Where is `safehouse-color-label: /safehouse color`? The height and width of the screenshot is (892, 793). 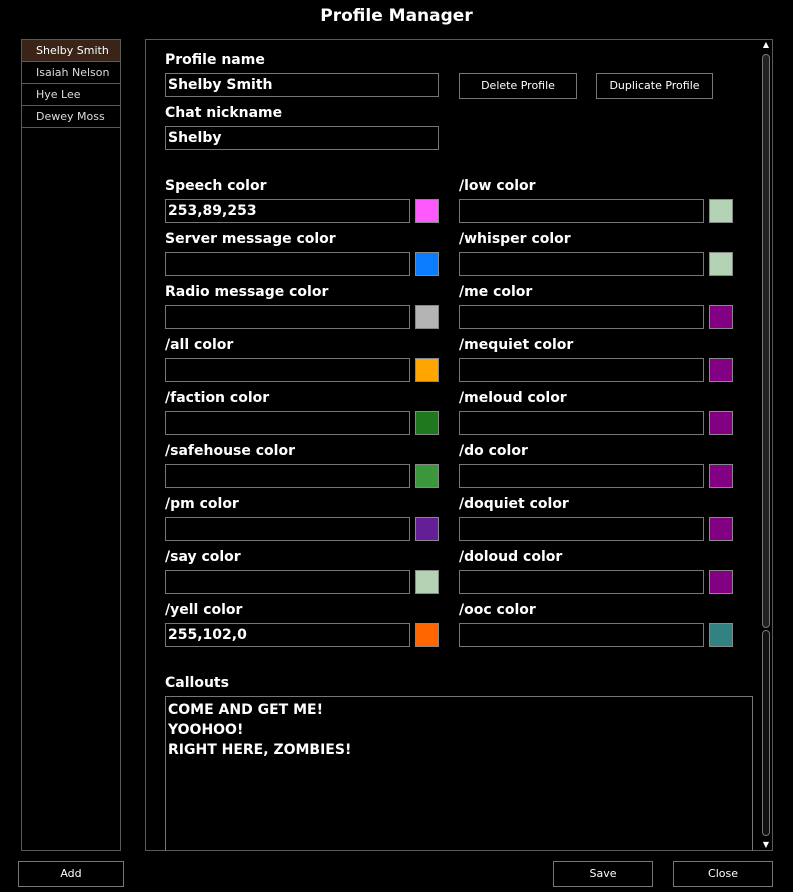
safehouse-color-label: /safehouse color is located at coordinates (230, 451).